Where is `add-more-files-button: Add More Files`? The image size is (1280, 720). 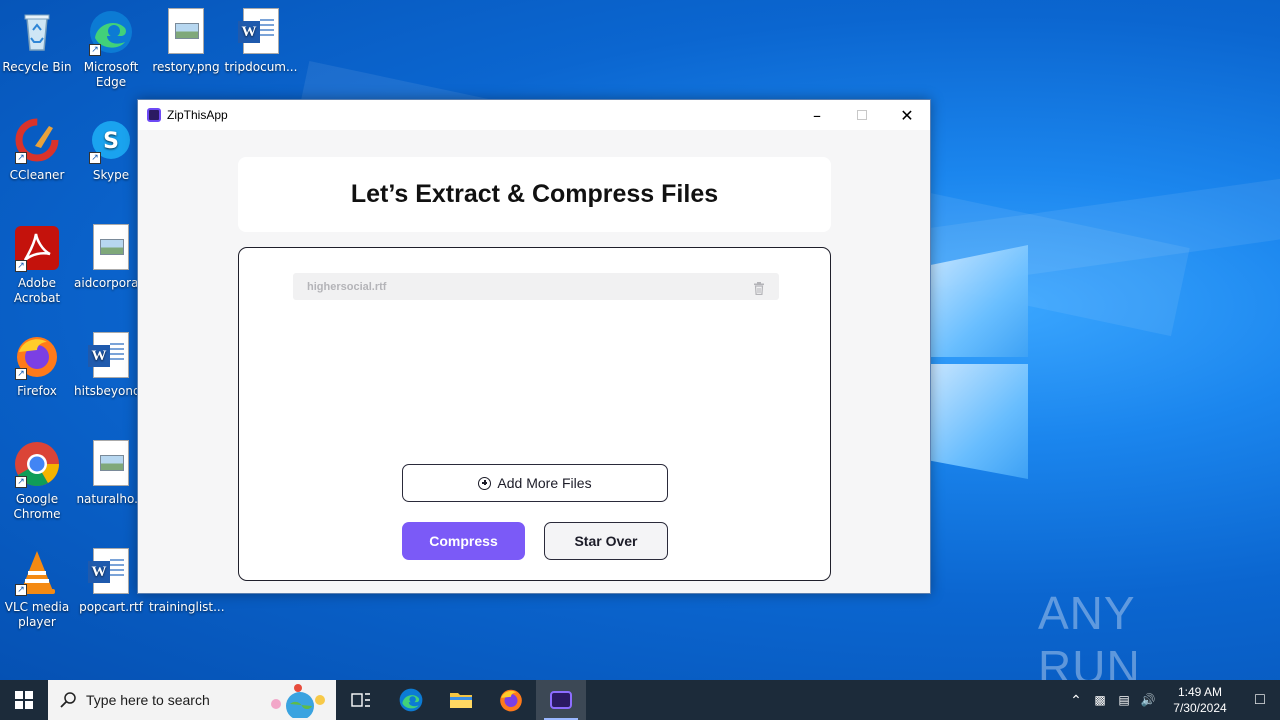 add-more-files-button: Add More Files is located at coordinates (535, 483).